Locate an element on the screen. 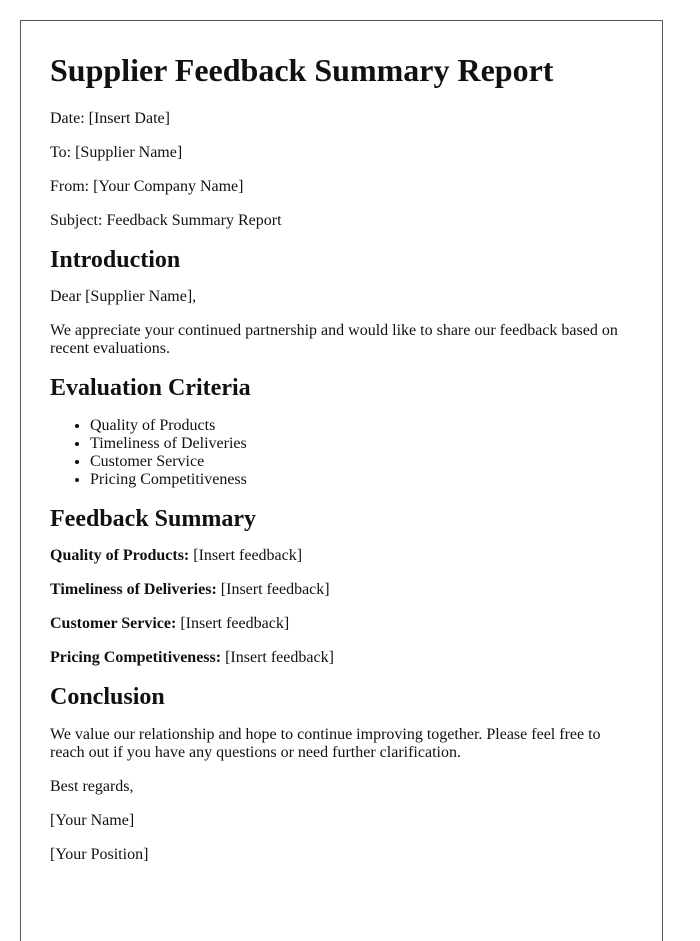 The height and width of the screenshot is (941, 700). introduction-heading: Introduction is located at coordinates (115, 260).